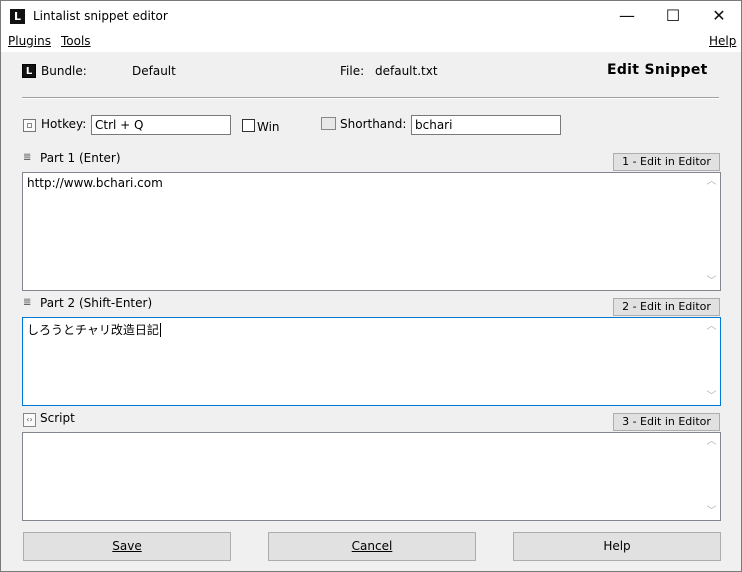  Describe the element at coordinates (93, 330) in the screenshot. I see `part2-content: しろうとチャリ改造日記` at that location.